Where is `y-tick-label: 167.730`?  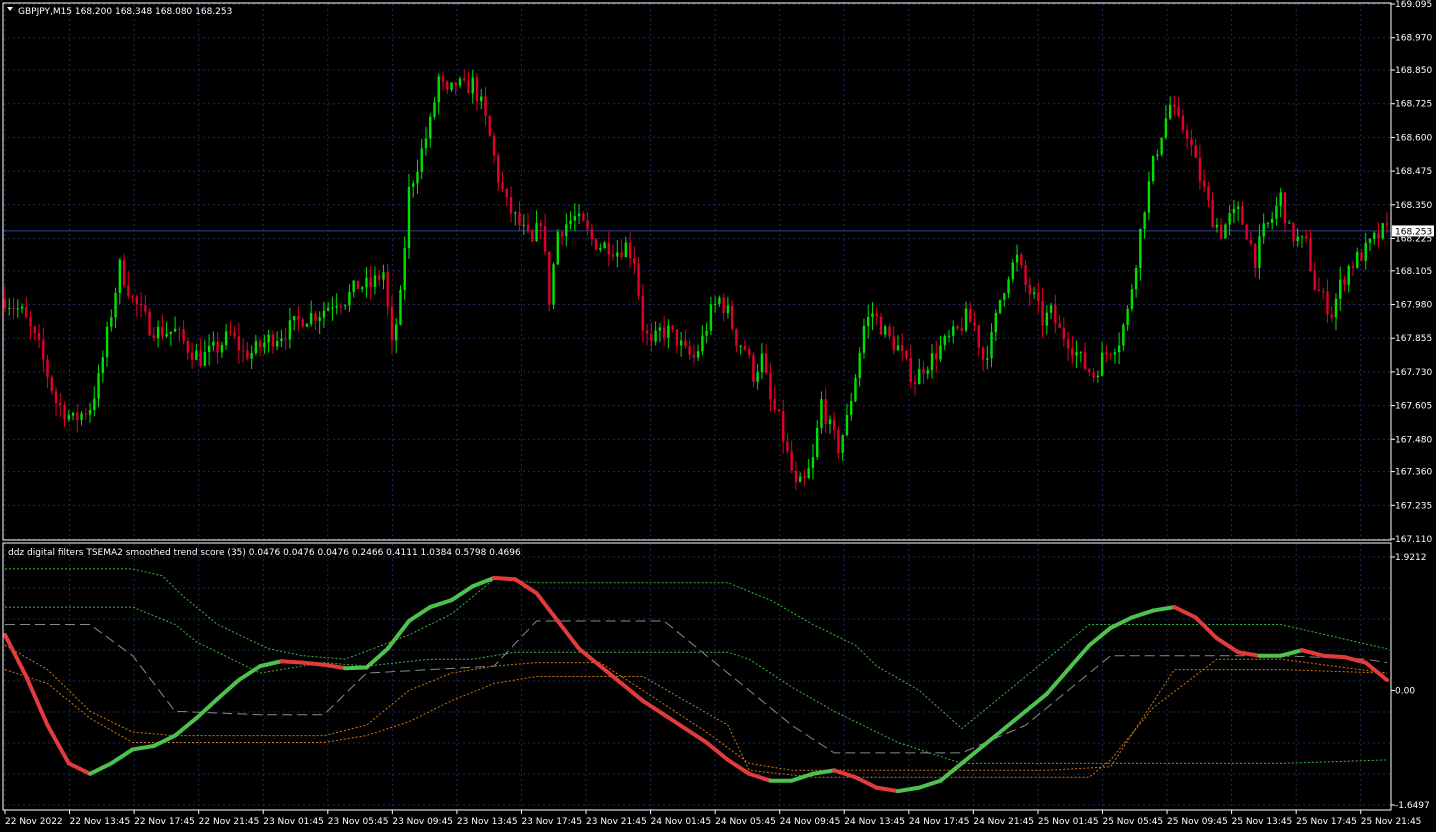 y-tick-label: 167.730 is located at coordinates (1413, 373).